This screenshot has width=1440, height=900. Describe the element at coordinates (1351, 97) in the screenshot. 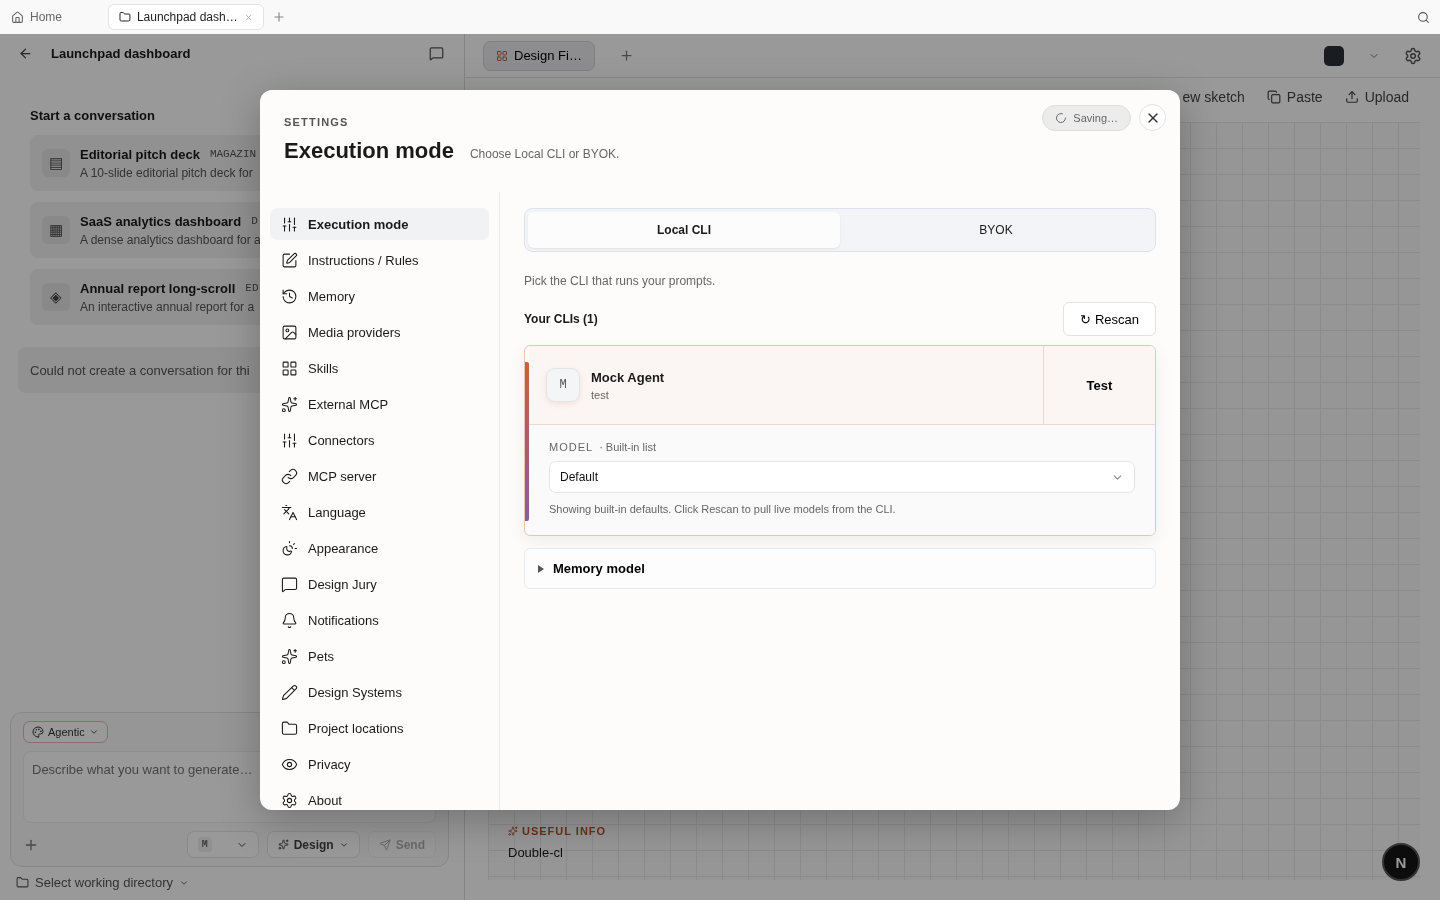

I see `upload-icon` at that location.